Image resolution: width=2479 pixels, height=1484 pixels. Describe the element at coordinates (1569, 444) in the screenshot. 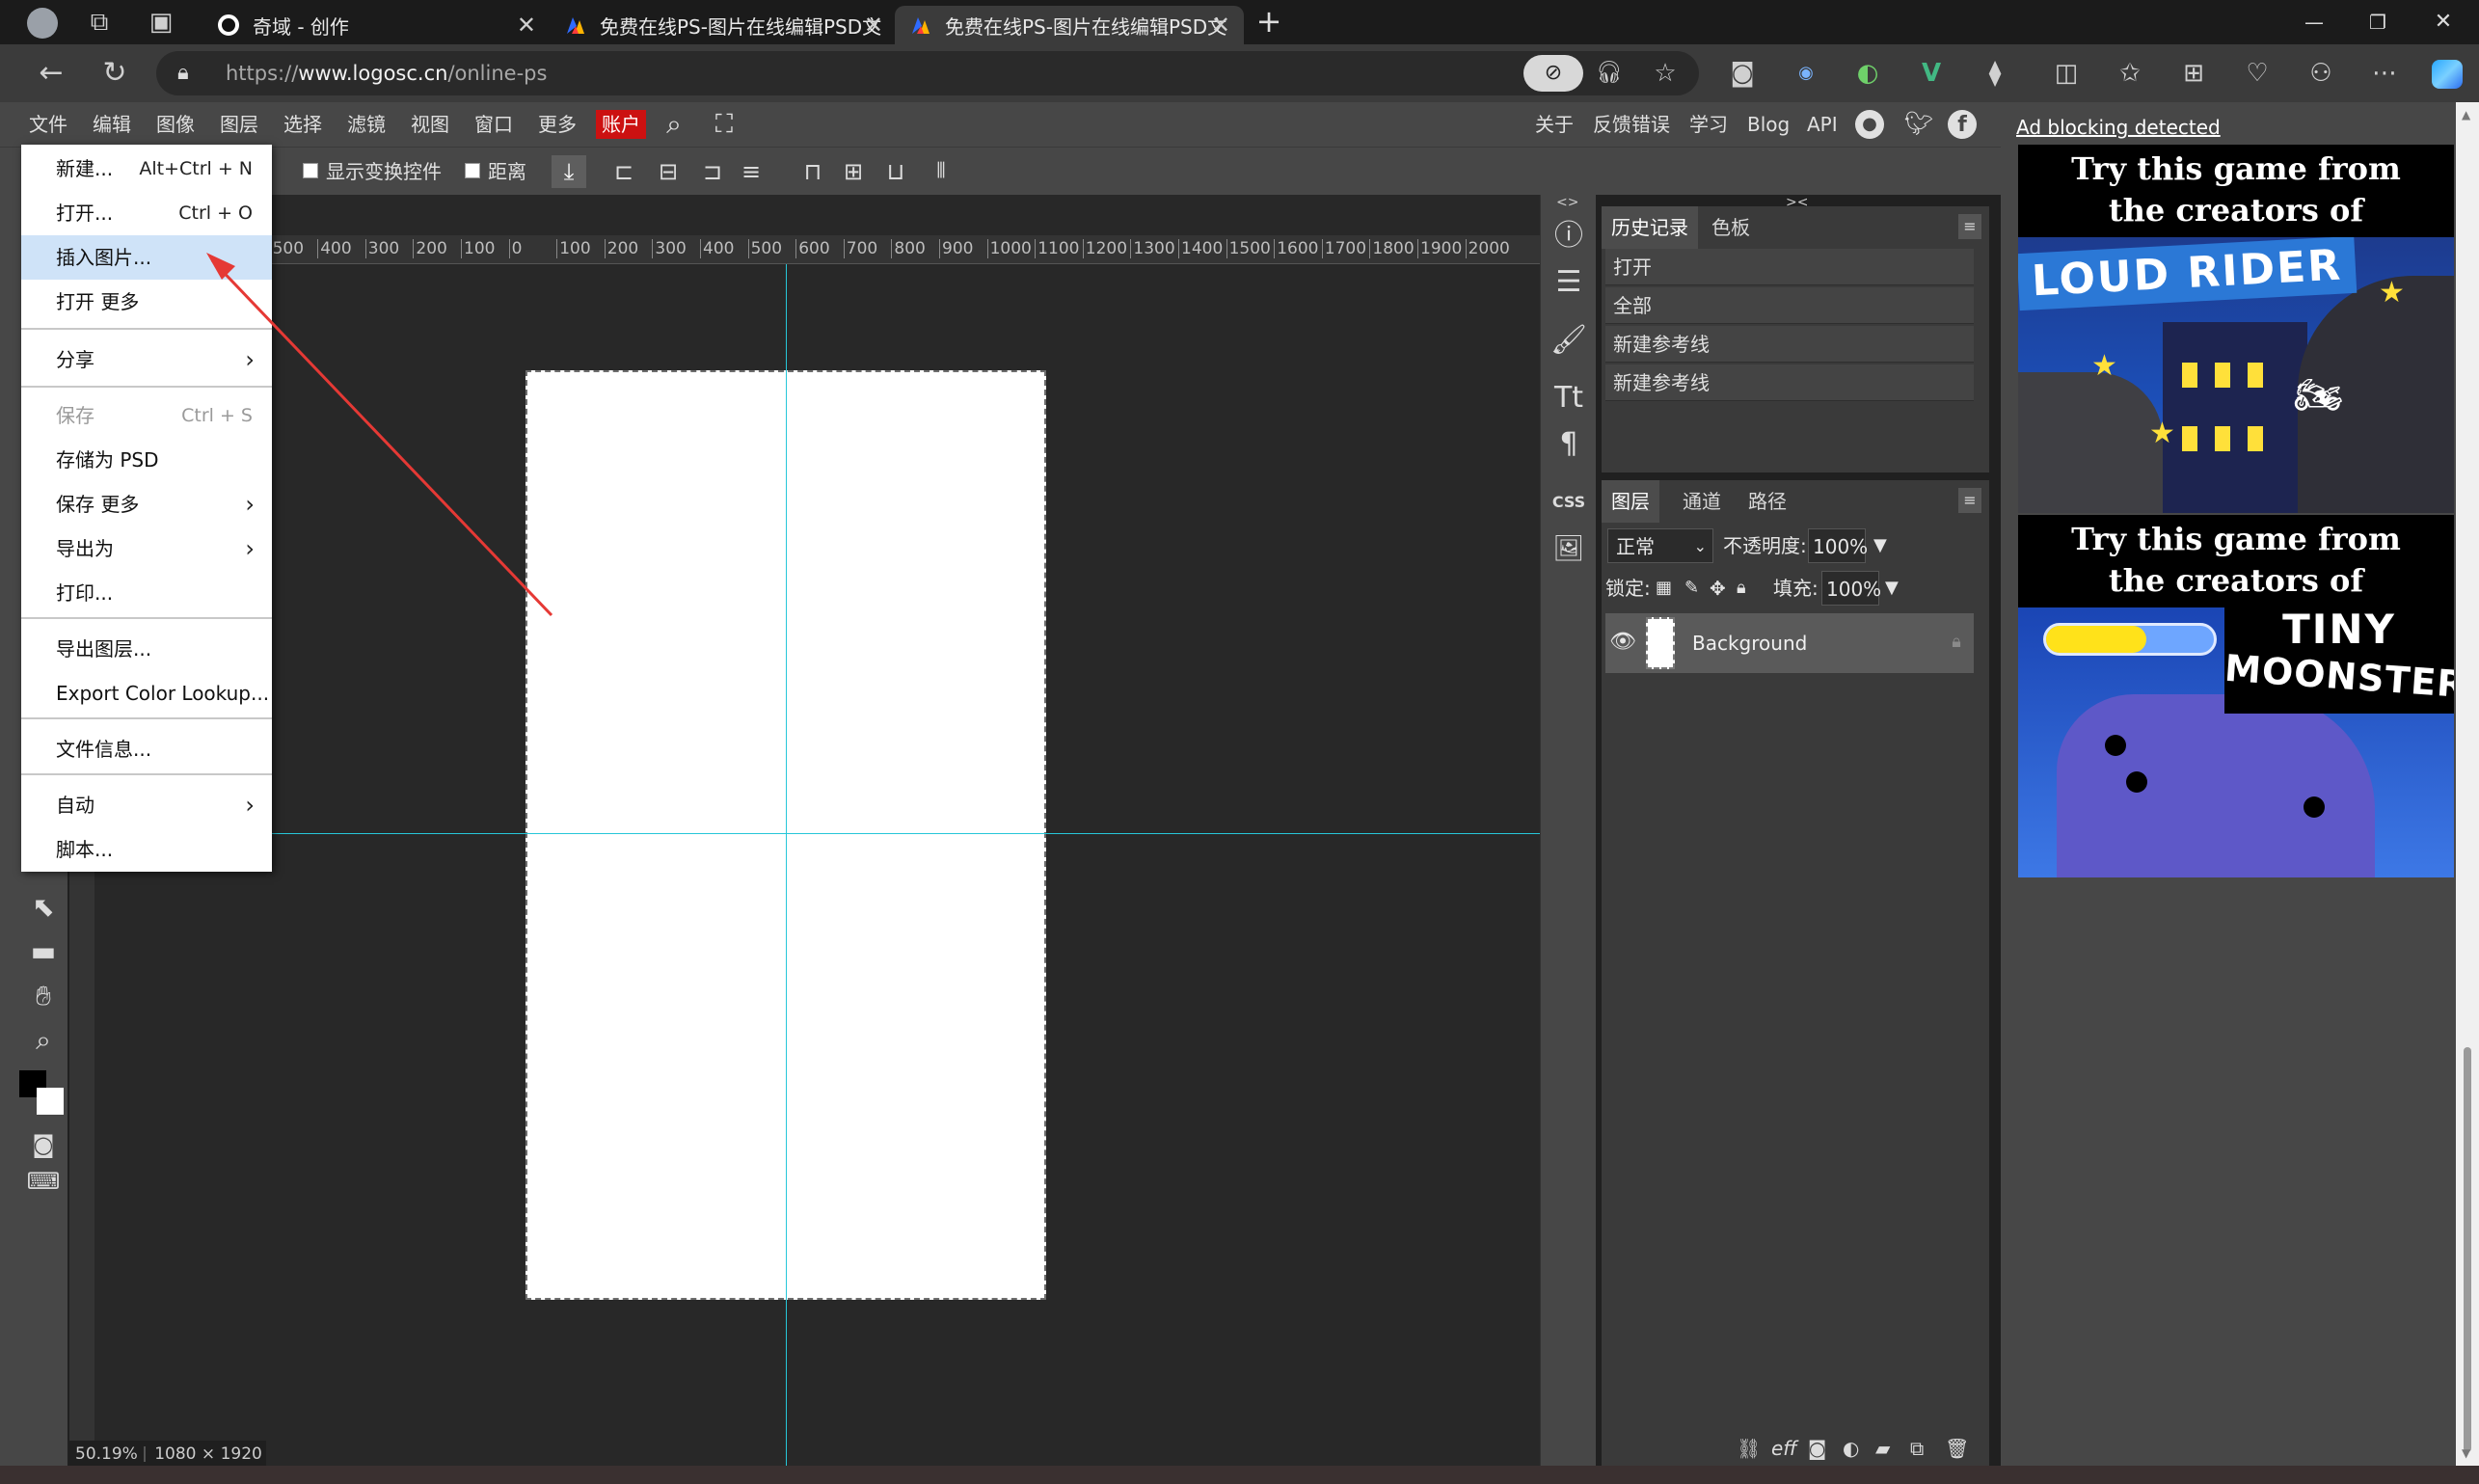

I see `paragraph-icon: ¶` at that location.